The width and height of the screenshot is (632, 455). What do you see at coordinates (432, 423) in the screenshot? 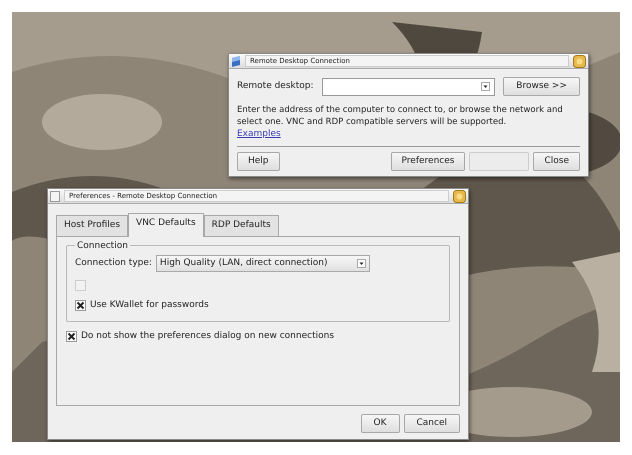
I see `cancel-button: Cancel` at bounding box center [432, 423].